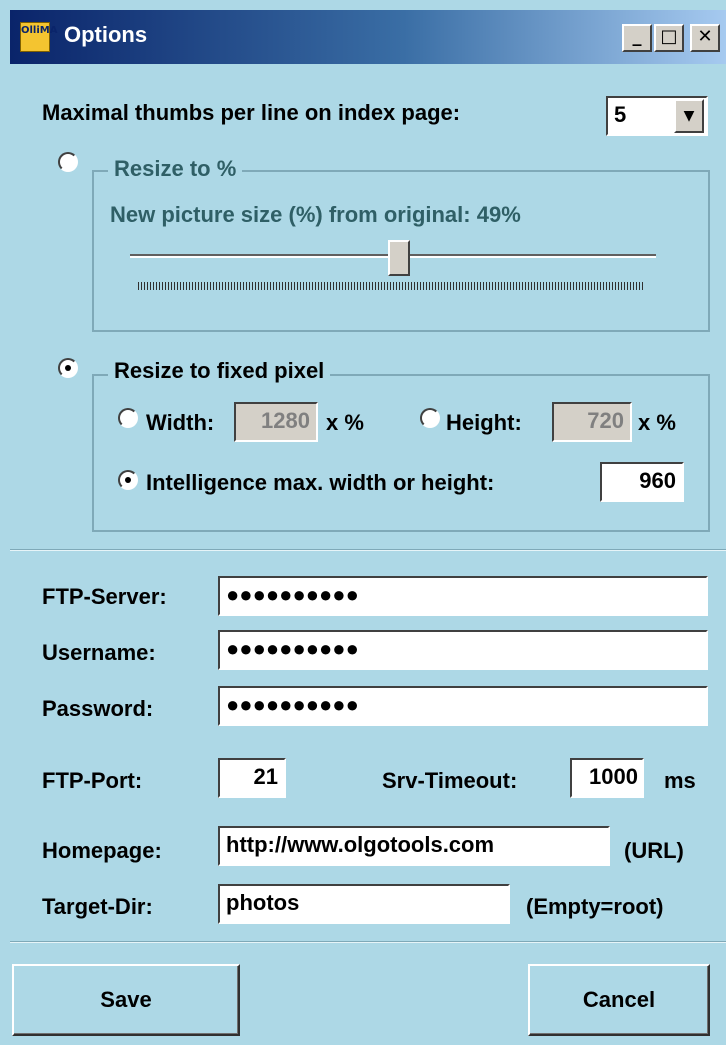 This screenshot has height=1045, width=726. Describe the element at coordinates (290, 214) in the screenshot. I see `resize-percent-label-prefix: New picture size (%) from original:` at that location.